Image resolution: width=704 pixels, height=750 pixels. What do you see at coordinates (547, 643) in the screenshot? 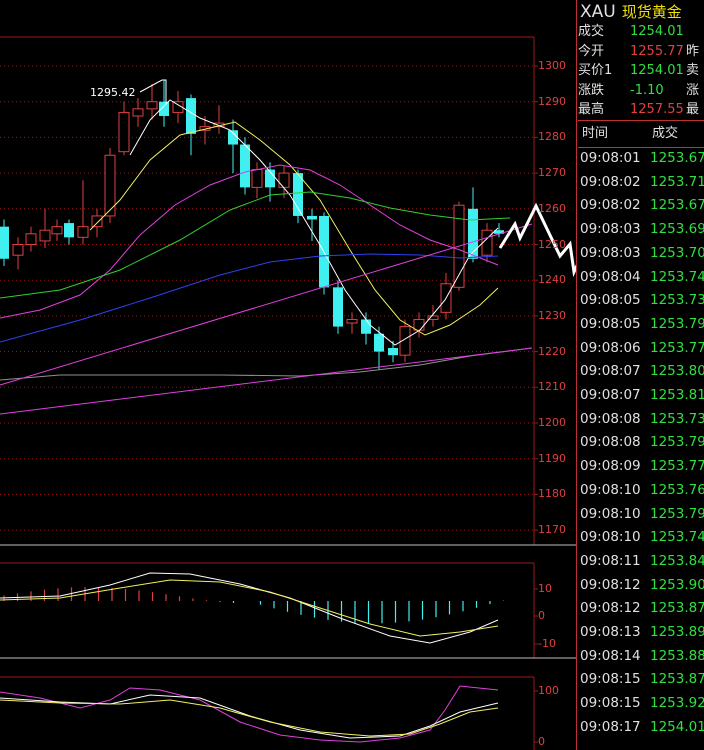
I see `macd-axis-label: -10` at bounding box center [547, 643].